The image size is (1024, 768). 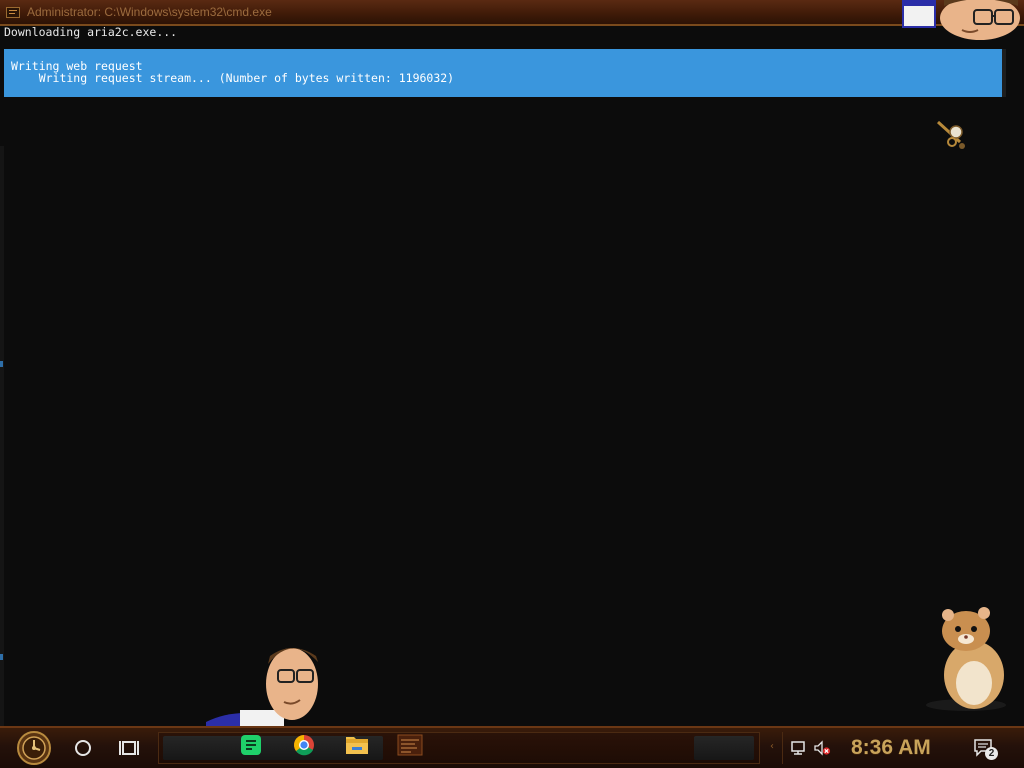 What do you see at coordinates (822, 748) in the screenshot?
I see `volume-muted-icon` at bounding box center [822, 748].